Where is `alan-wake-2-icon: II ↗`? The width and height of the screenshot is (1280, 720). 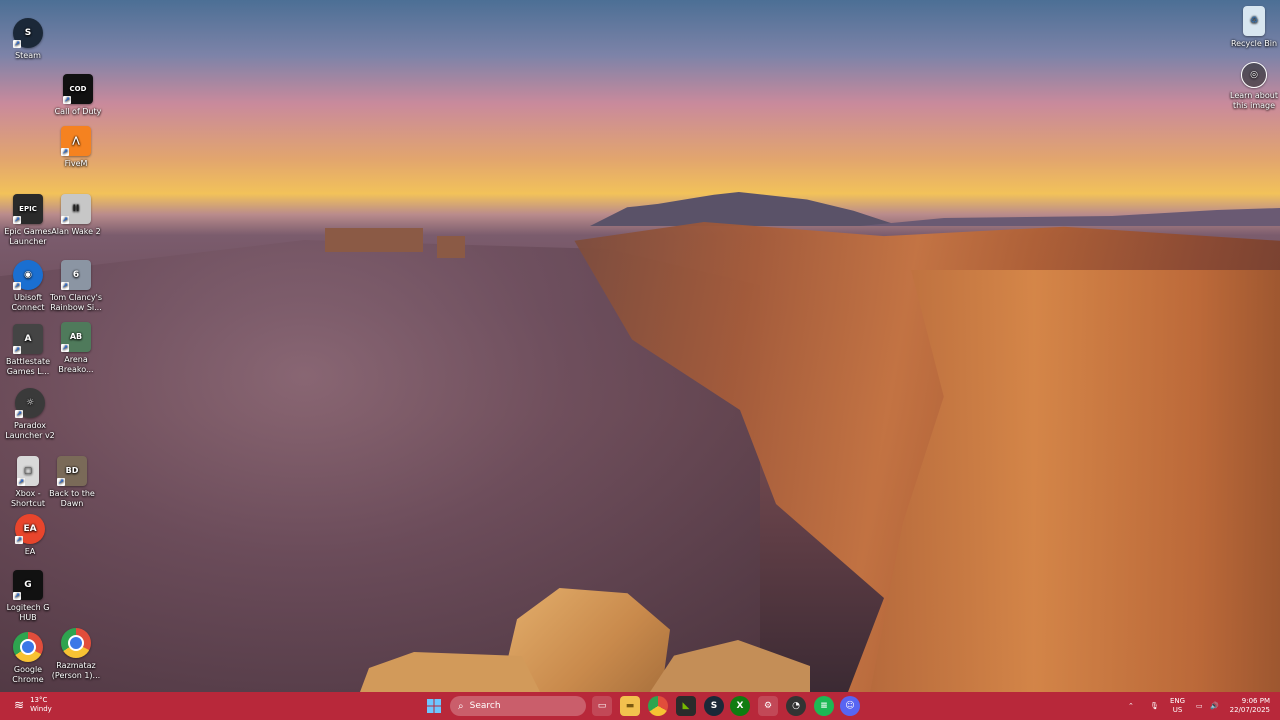
alan-wake-2-icon: II ↗ is located at coordinates (76, 209).